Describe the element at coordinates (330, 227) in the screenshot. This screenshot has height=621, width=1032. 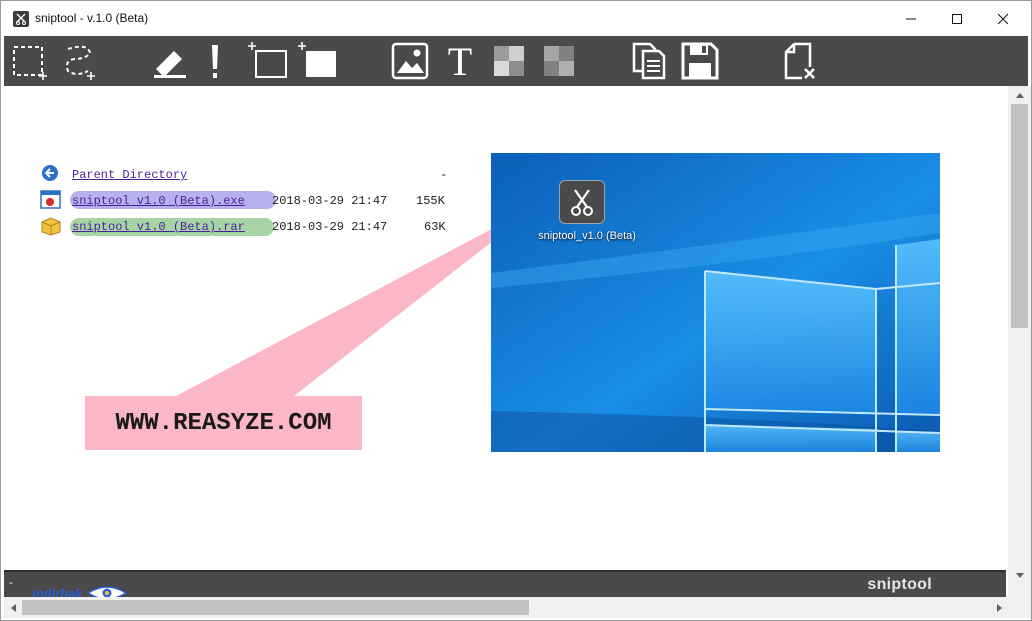
I see `rar-file-date: 2018-03-29 21:47` at that location.